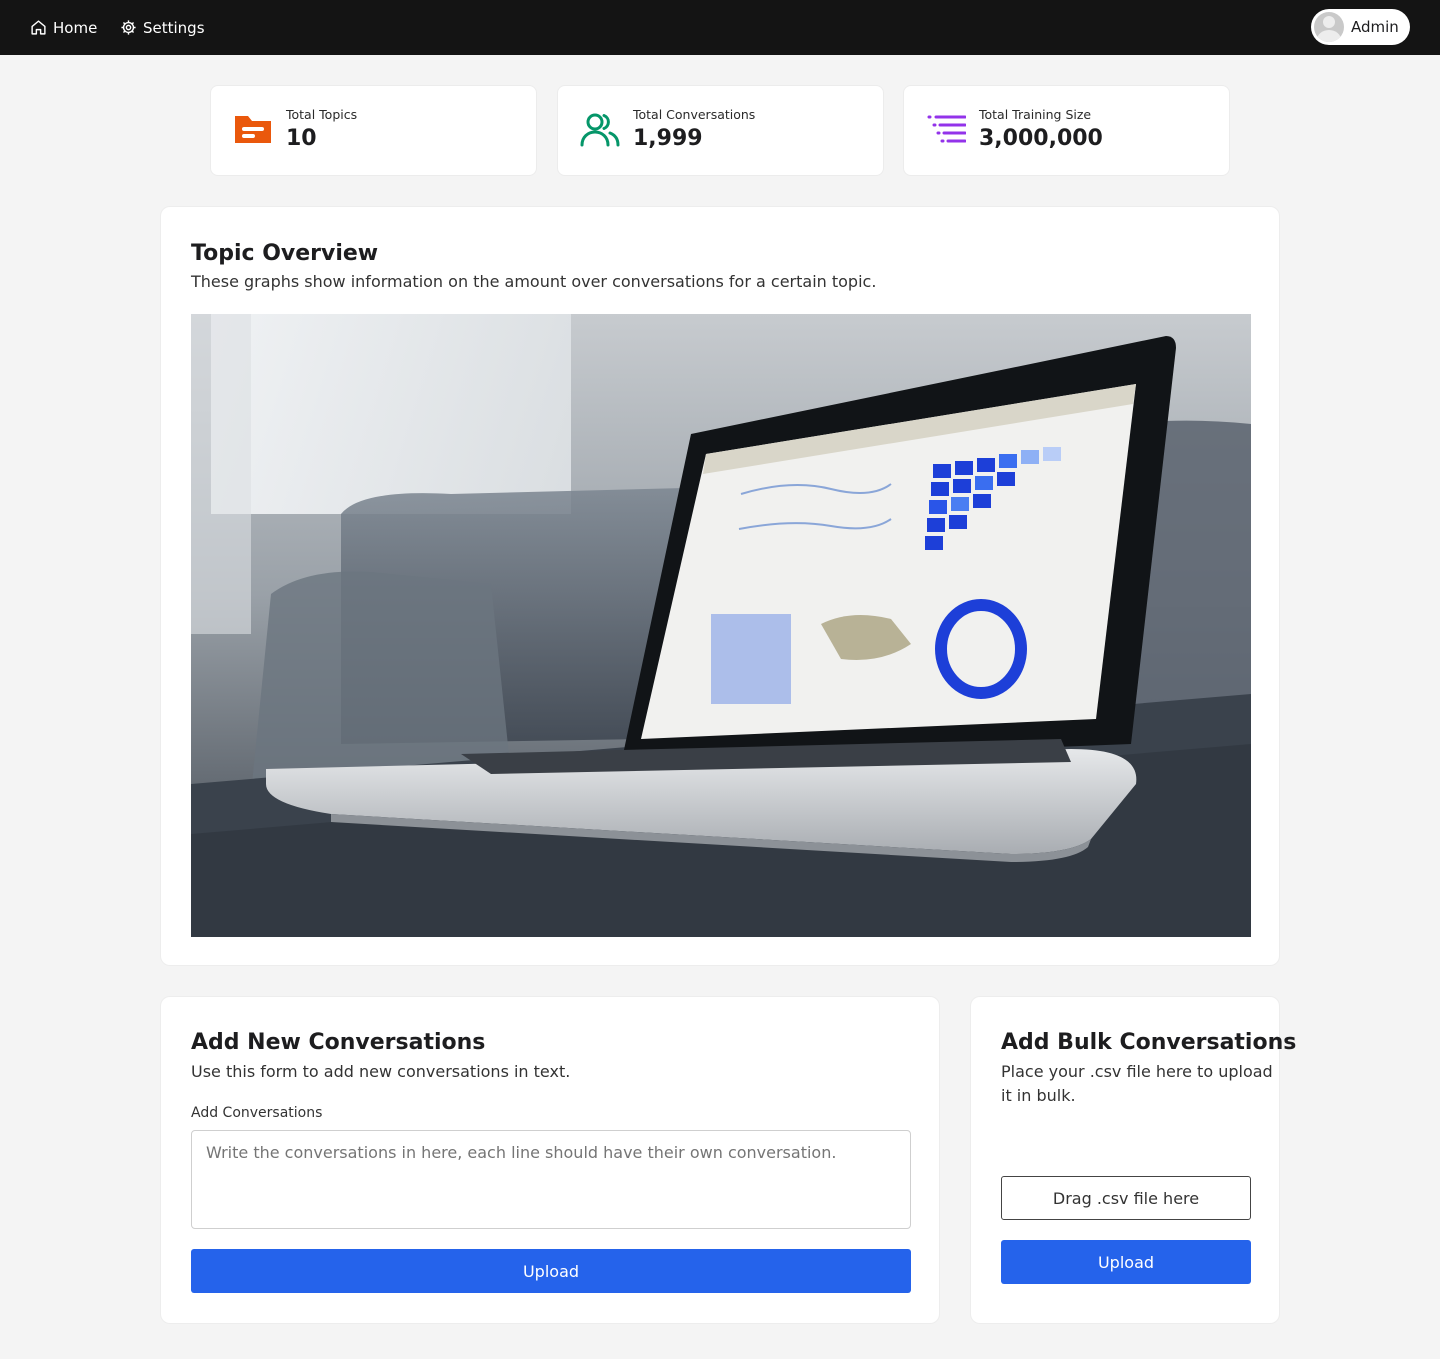 This screenshot has height=1359, width=1440. Describe the element at coordinates (720, 27) in the screenshot. I see `top-nav: Home Settings Admin` at that location.